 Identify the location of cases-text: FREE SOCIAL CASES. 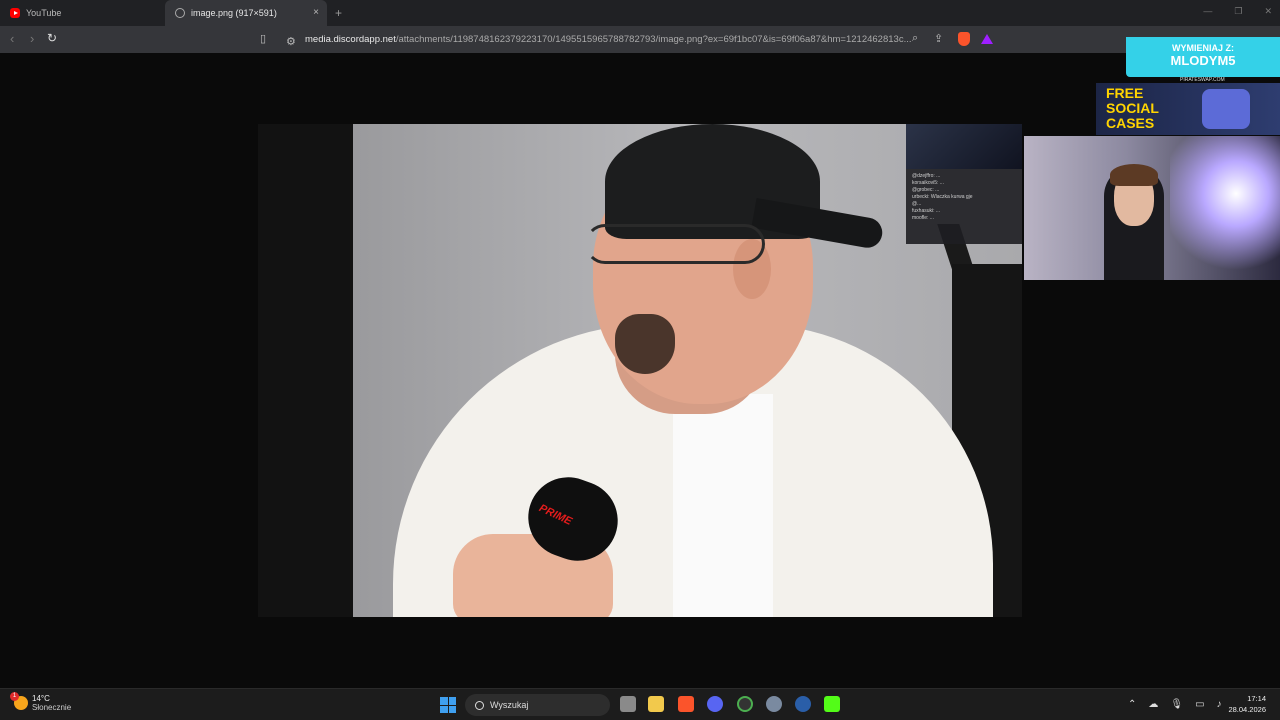
(1132, 108).